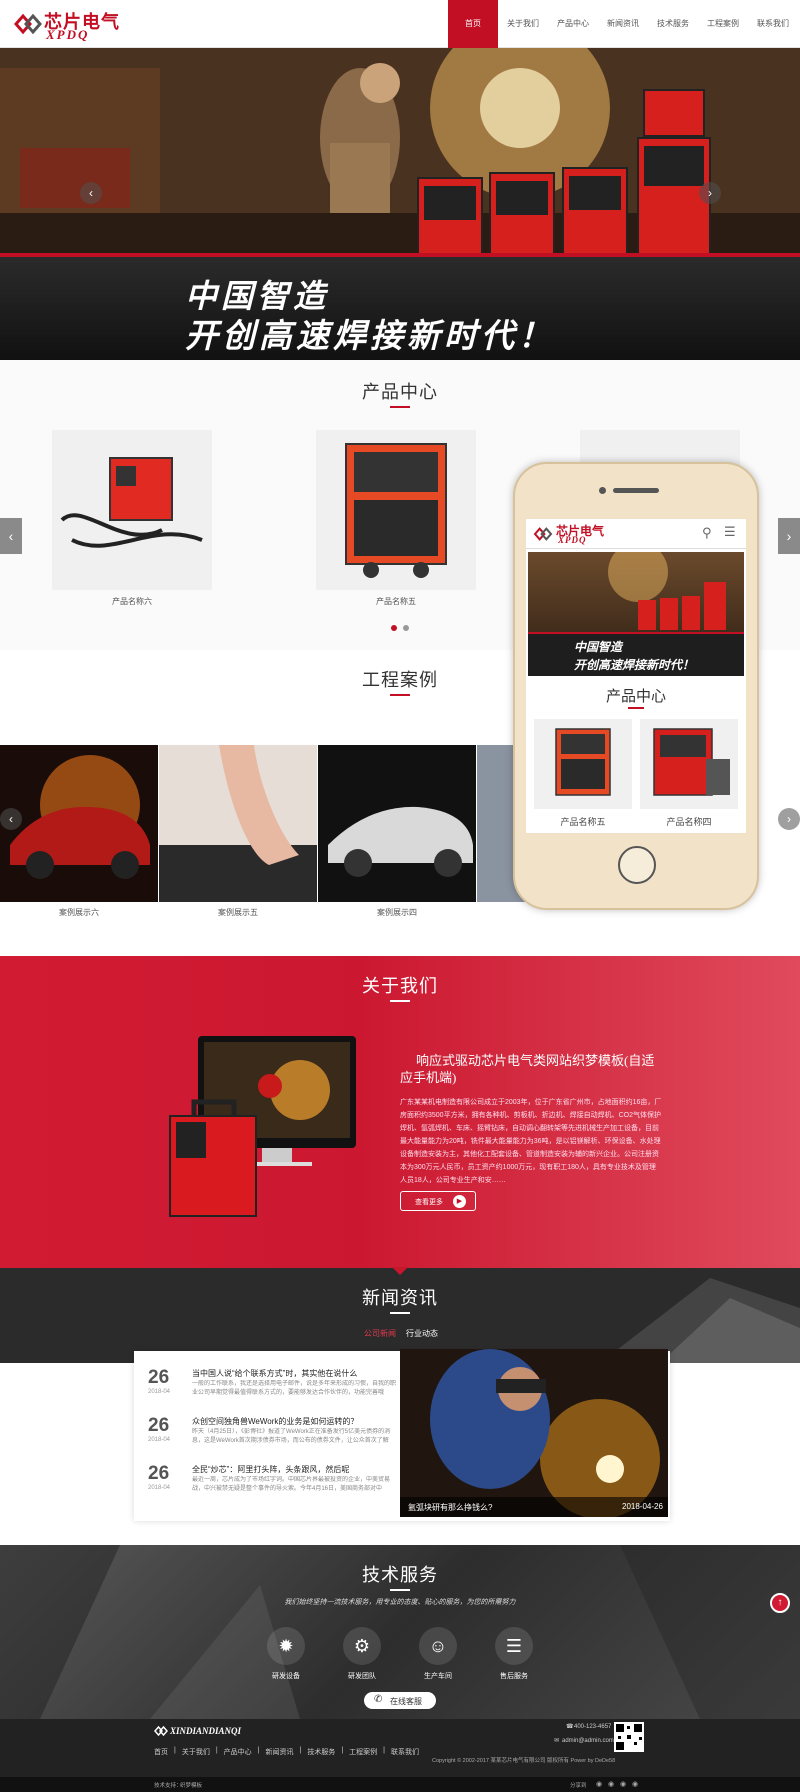 The width and height of the screenshot is (800, 1792). Describe the element at coordinates (673, 24) in the screenshot. I see `nav-item-tech: 技术服务` at that location.